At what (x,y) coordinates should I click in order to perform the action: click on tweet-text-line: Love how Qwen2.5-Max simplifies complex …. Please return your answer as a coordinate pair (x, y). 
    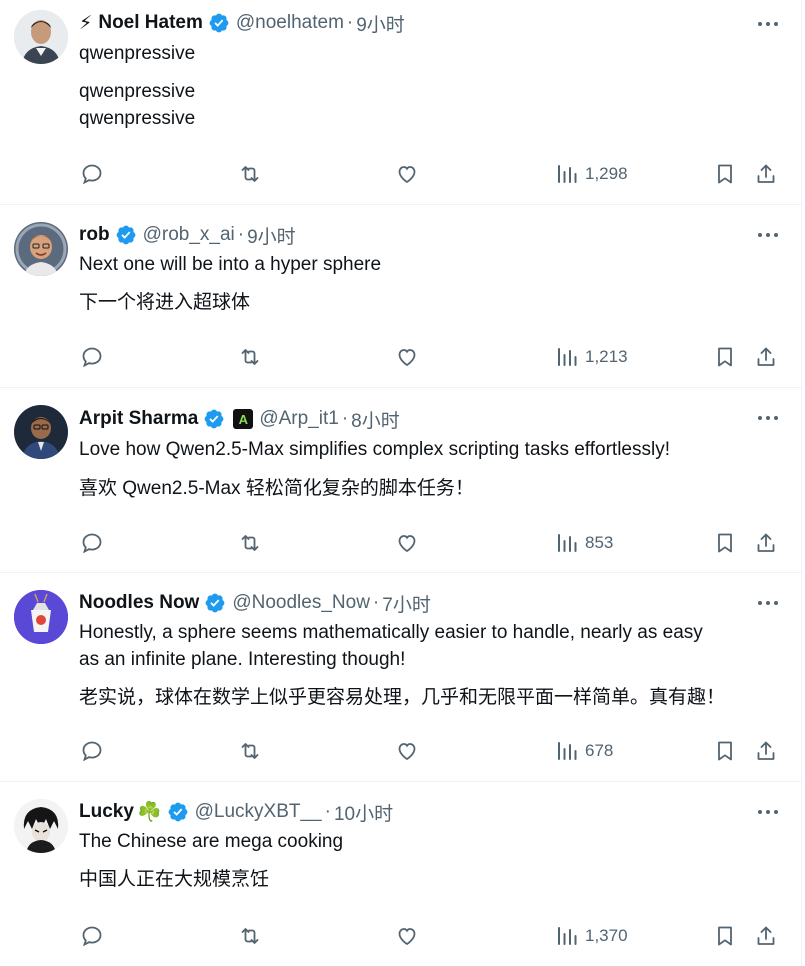
    Looking at the image, I should click on (374, 449).